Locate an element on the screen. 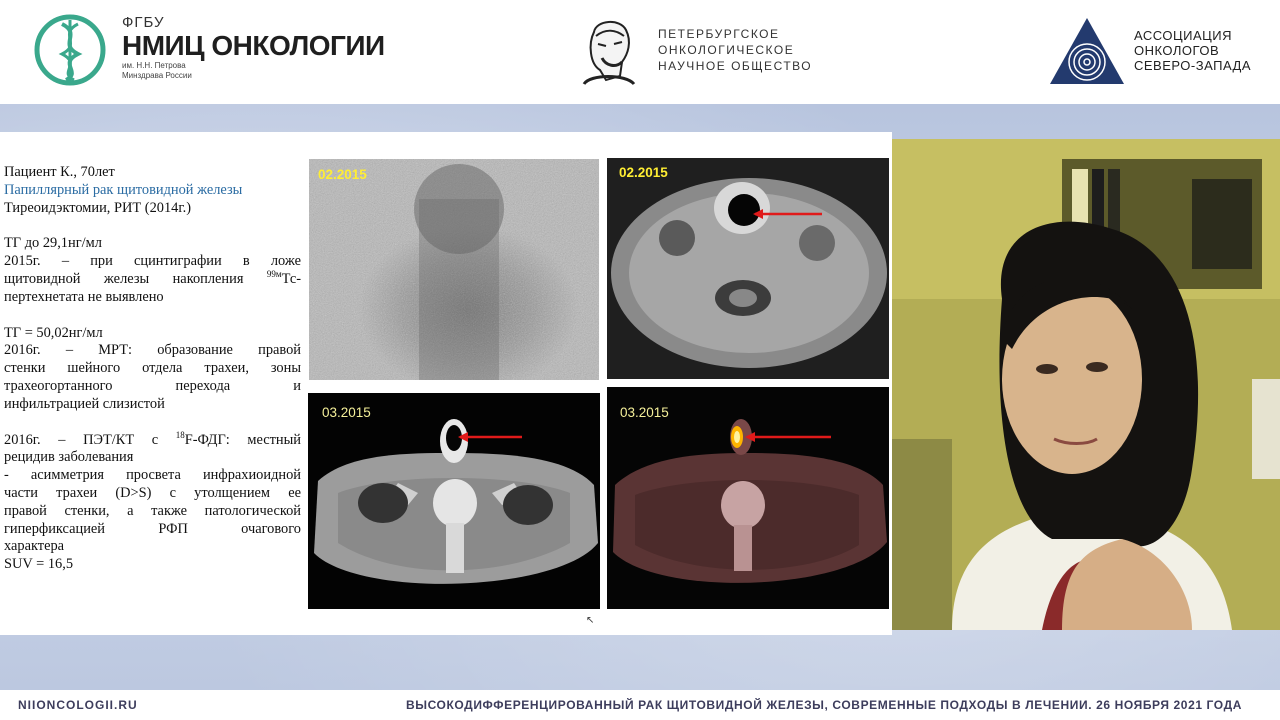 The height and width of the screenshot is (720, 1280). mri-scan-drawing is located at coordinates (749, 273).